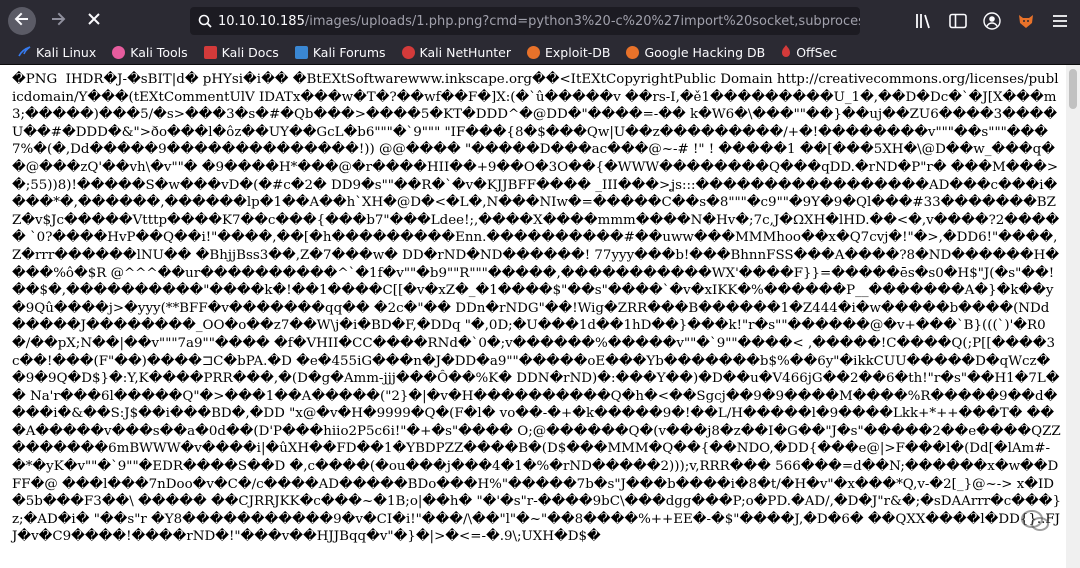  I want to click on bookmark-kali-tools: Kali Tools, so click(149, 53).